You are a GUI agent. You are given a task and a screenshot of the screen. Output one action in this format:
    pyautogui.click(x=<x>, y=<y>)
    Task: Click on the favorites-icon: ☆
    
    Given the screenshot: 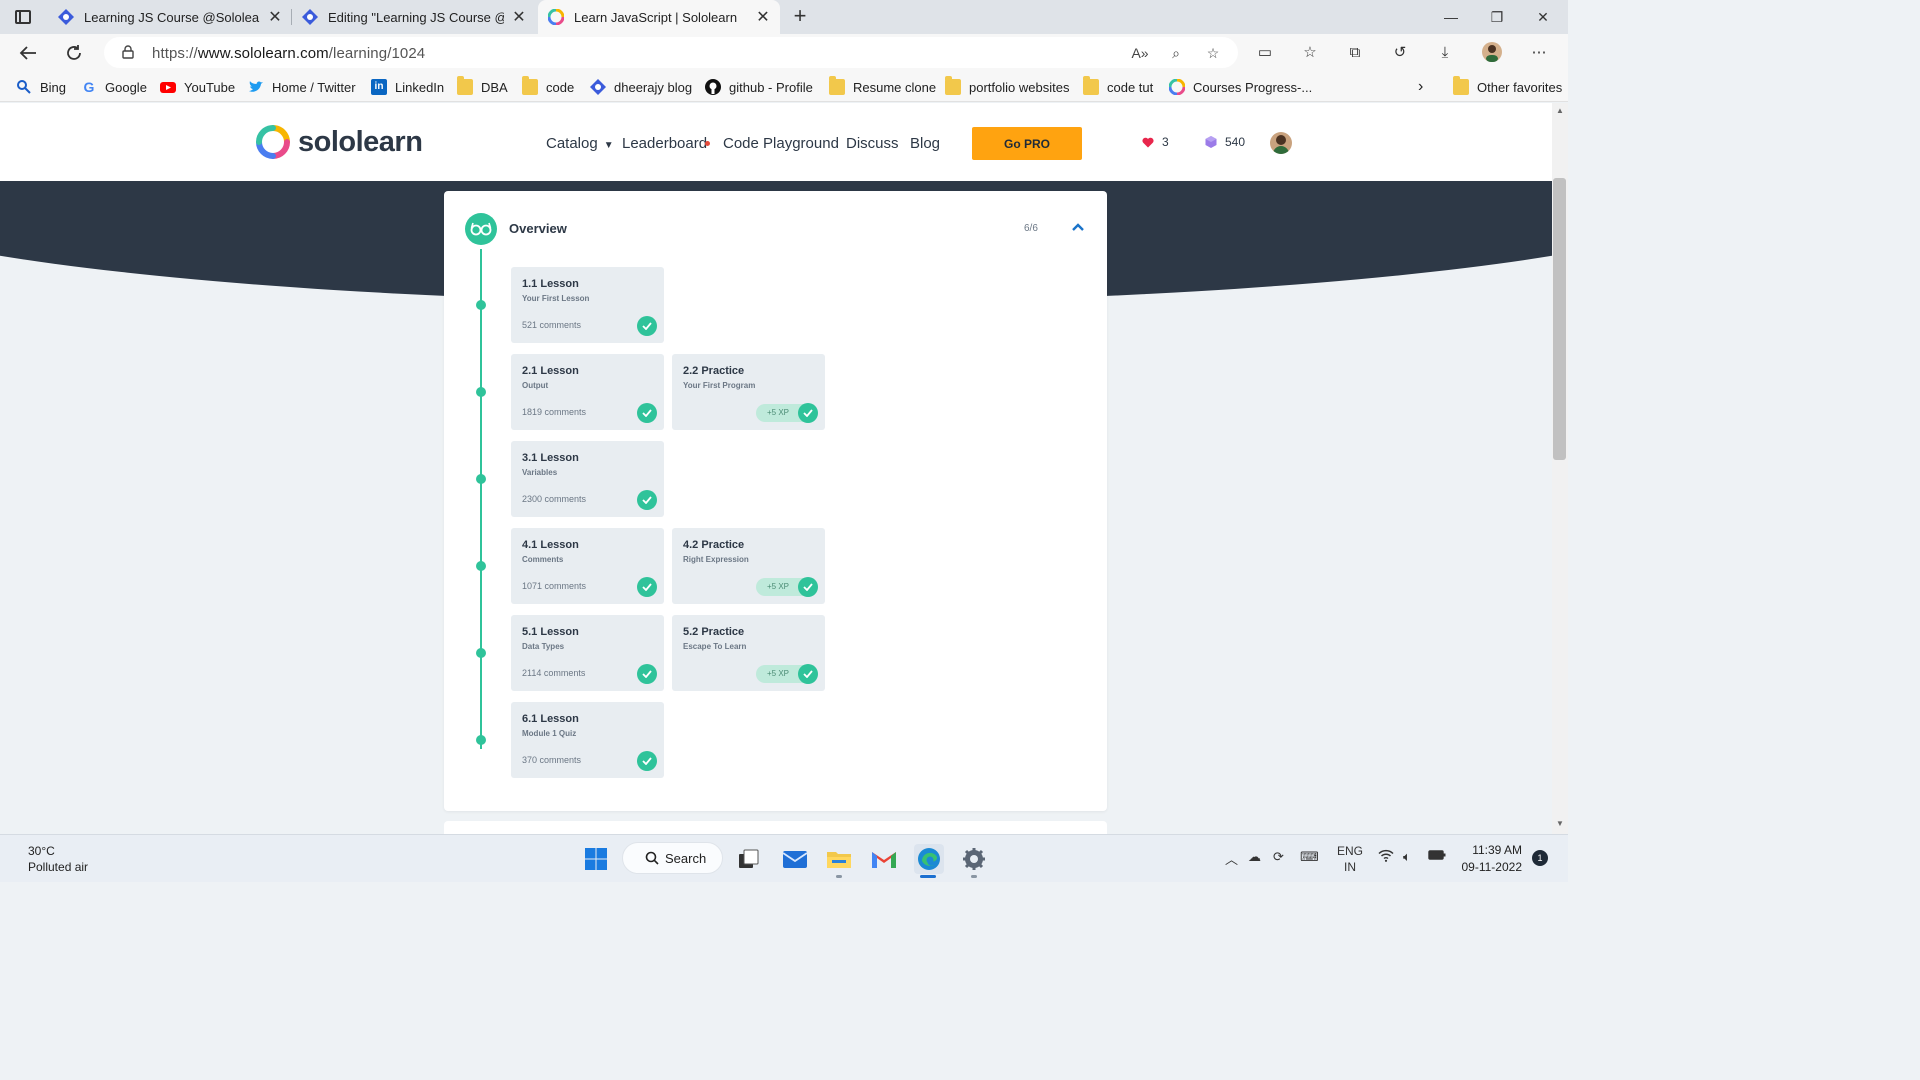 What is the action you would take?
    pyautogui.click(x=1310, y=53)
    